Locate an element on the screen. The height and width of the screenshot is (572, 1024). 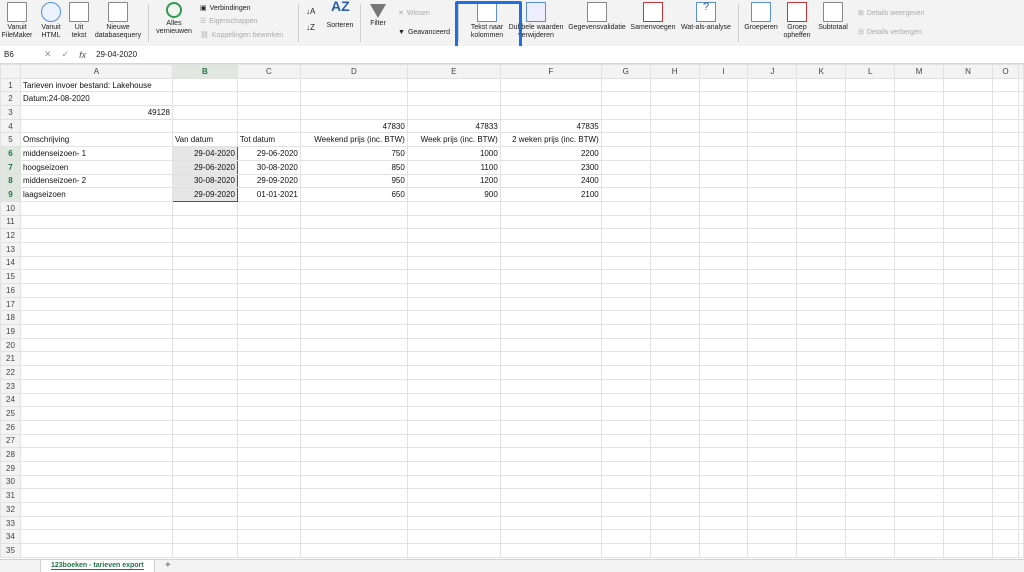
details-weergeven-button: ⊞ Details weergeven is located at coordinates (891, 13).